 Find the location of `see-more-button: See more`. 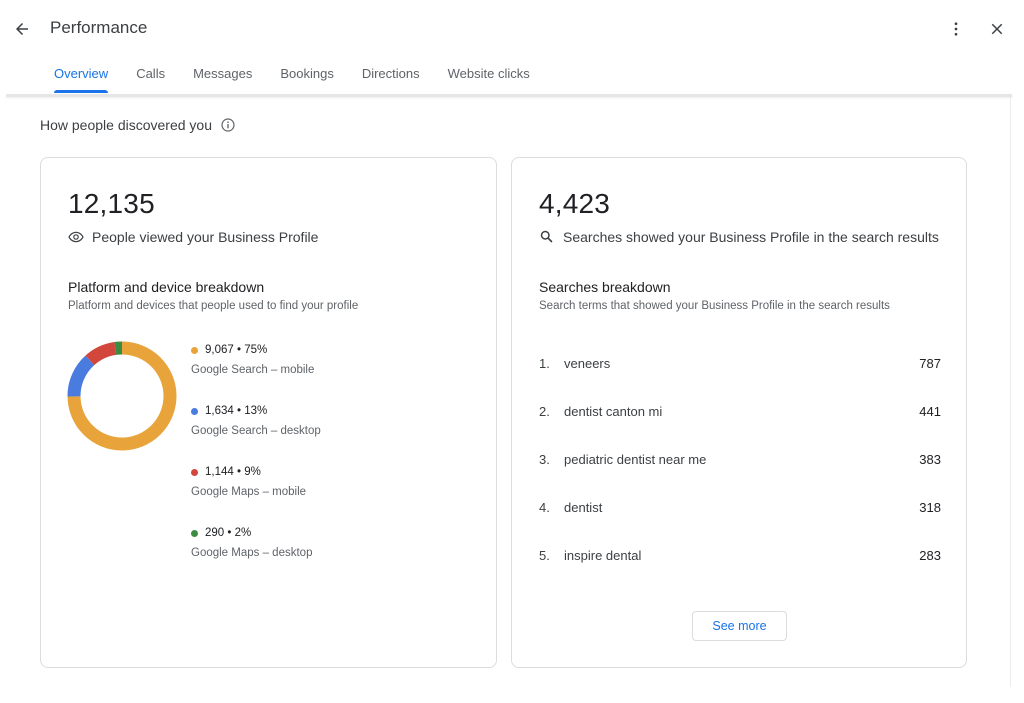

see-more-button: See more is located at coordinates (739, 626).